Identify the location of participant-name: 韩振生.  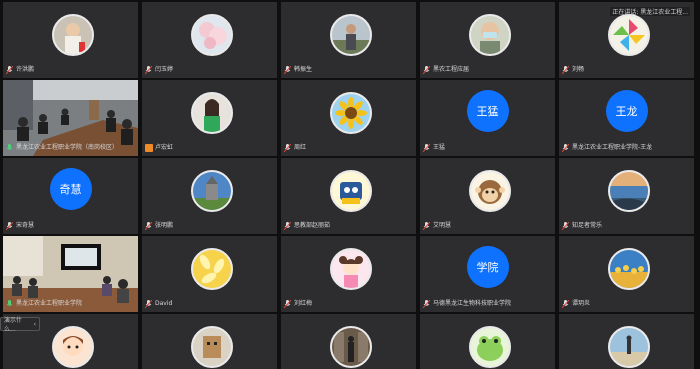
(303, 69).